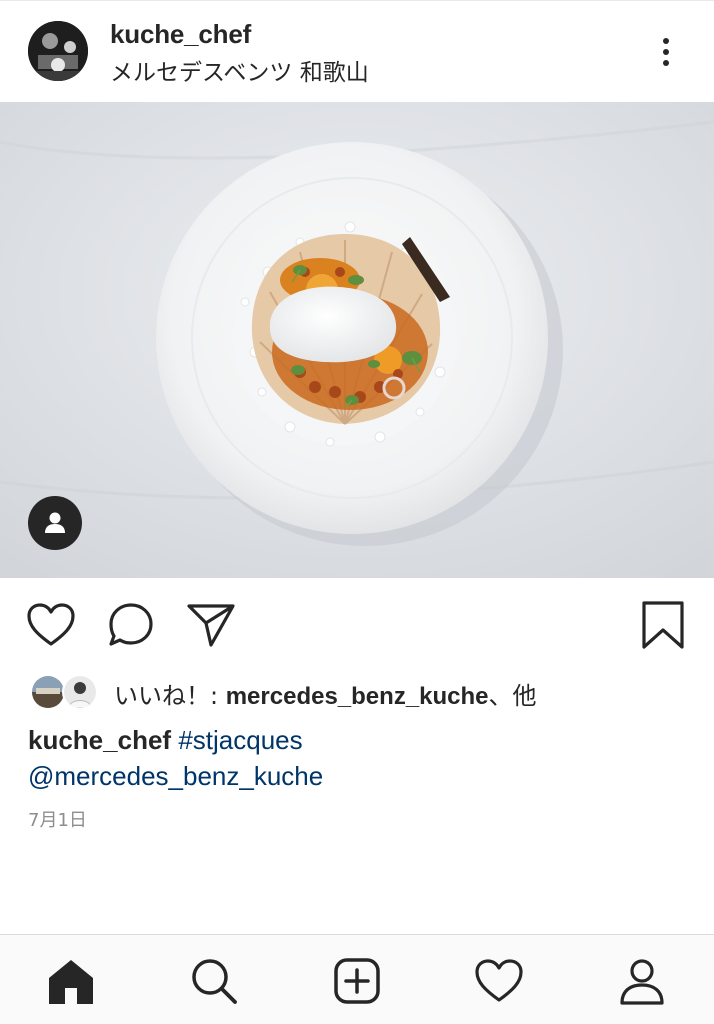 The image size is (714, 1024). Describe the element at coordinates (513, 696) in the screenshot. I see `likes-suffix: 、他` at that location.